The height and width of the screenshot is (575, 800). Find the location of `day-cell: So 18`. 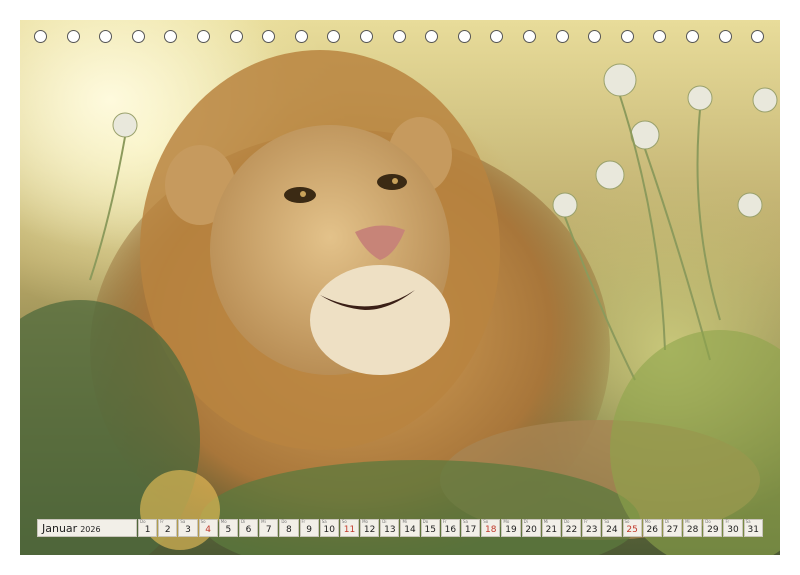

day-cell: So 18 is located at coordinates (491, 528).